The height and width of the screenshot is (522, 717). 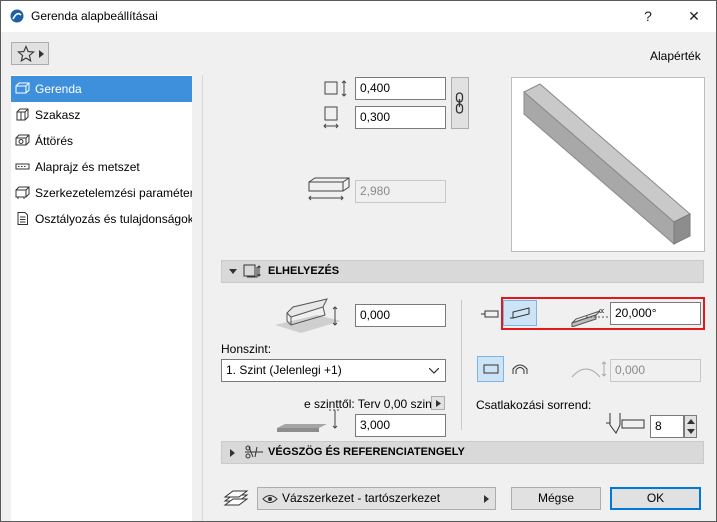 I want to click on home-story-value: 1. Szint (Jelenlegi +1), so click(x=284, y=370).